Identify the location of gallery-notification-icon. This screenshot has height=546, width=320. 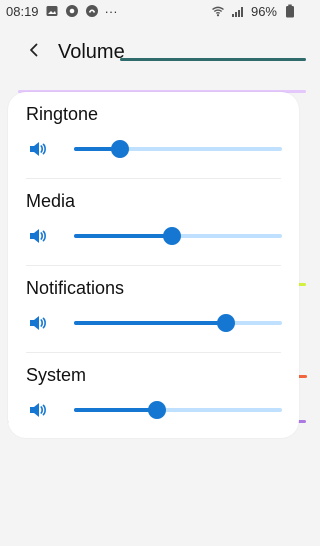
(52, 11).